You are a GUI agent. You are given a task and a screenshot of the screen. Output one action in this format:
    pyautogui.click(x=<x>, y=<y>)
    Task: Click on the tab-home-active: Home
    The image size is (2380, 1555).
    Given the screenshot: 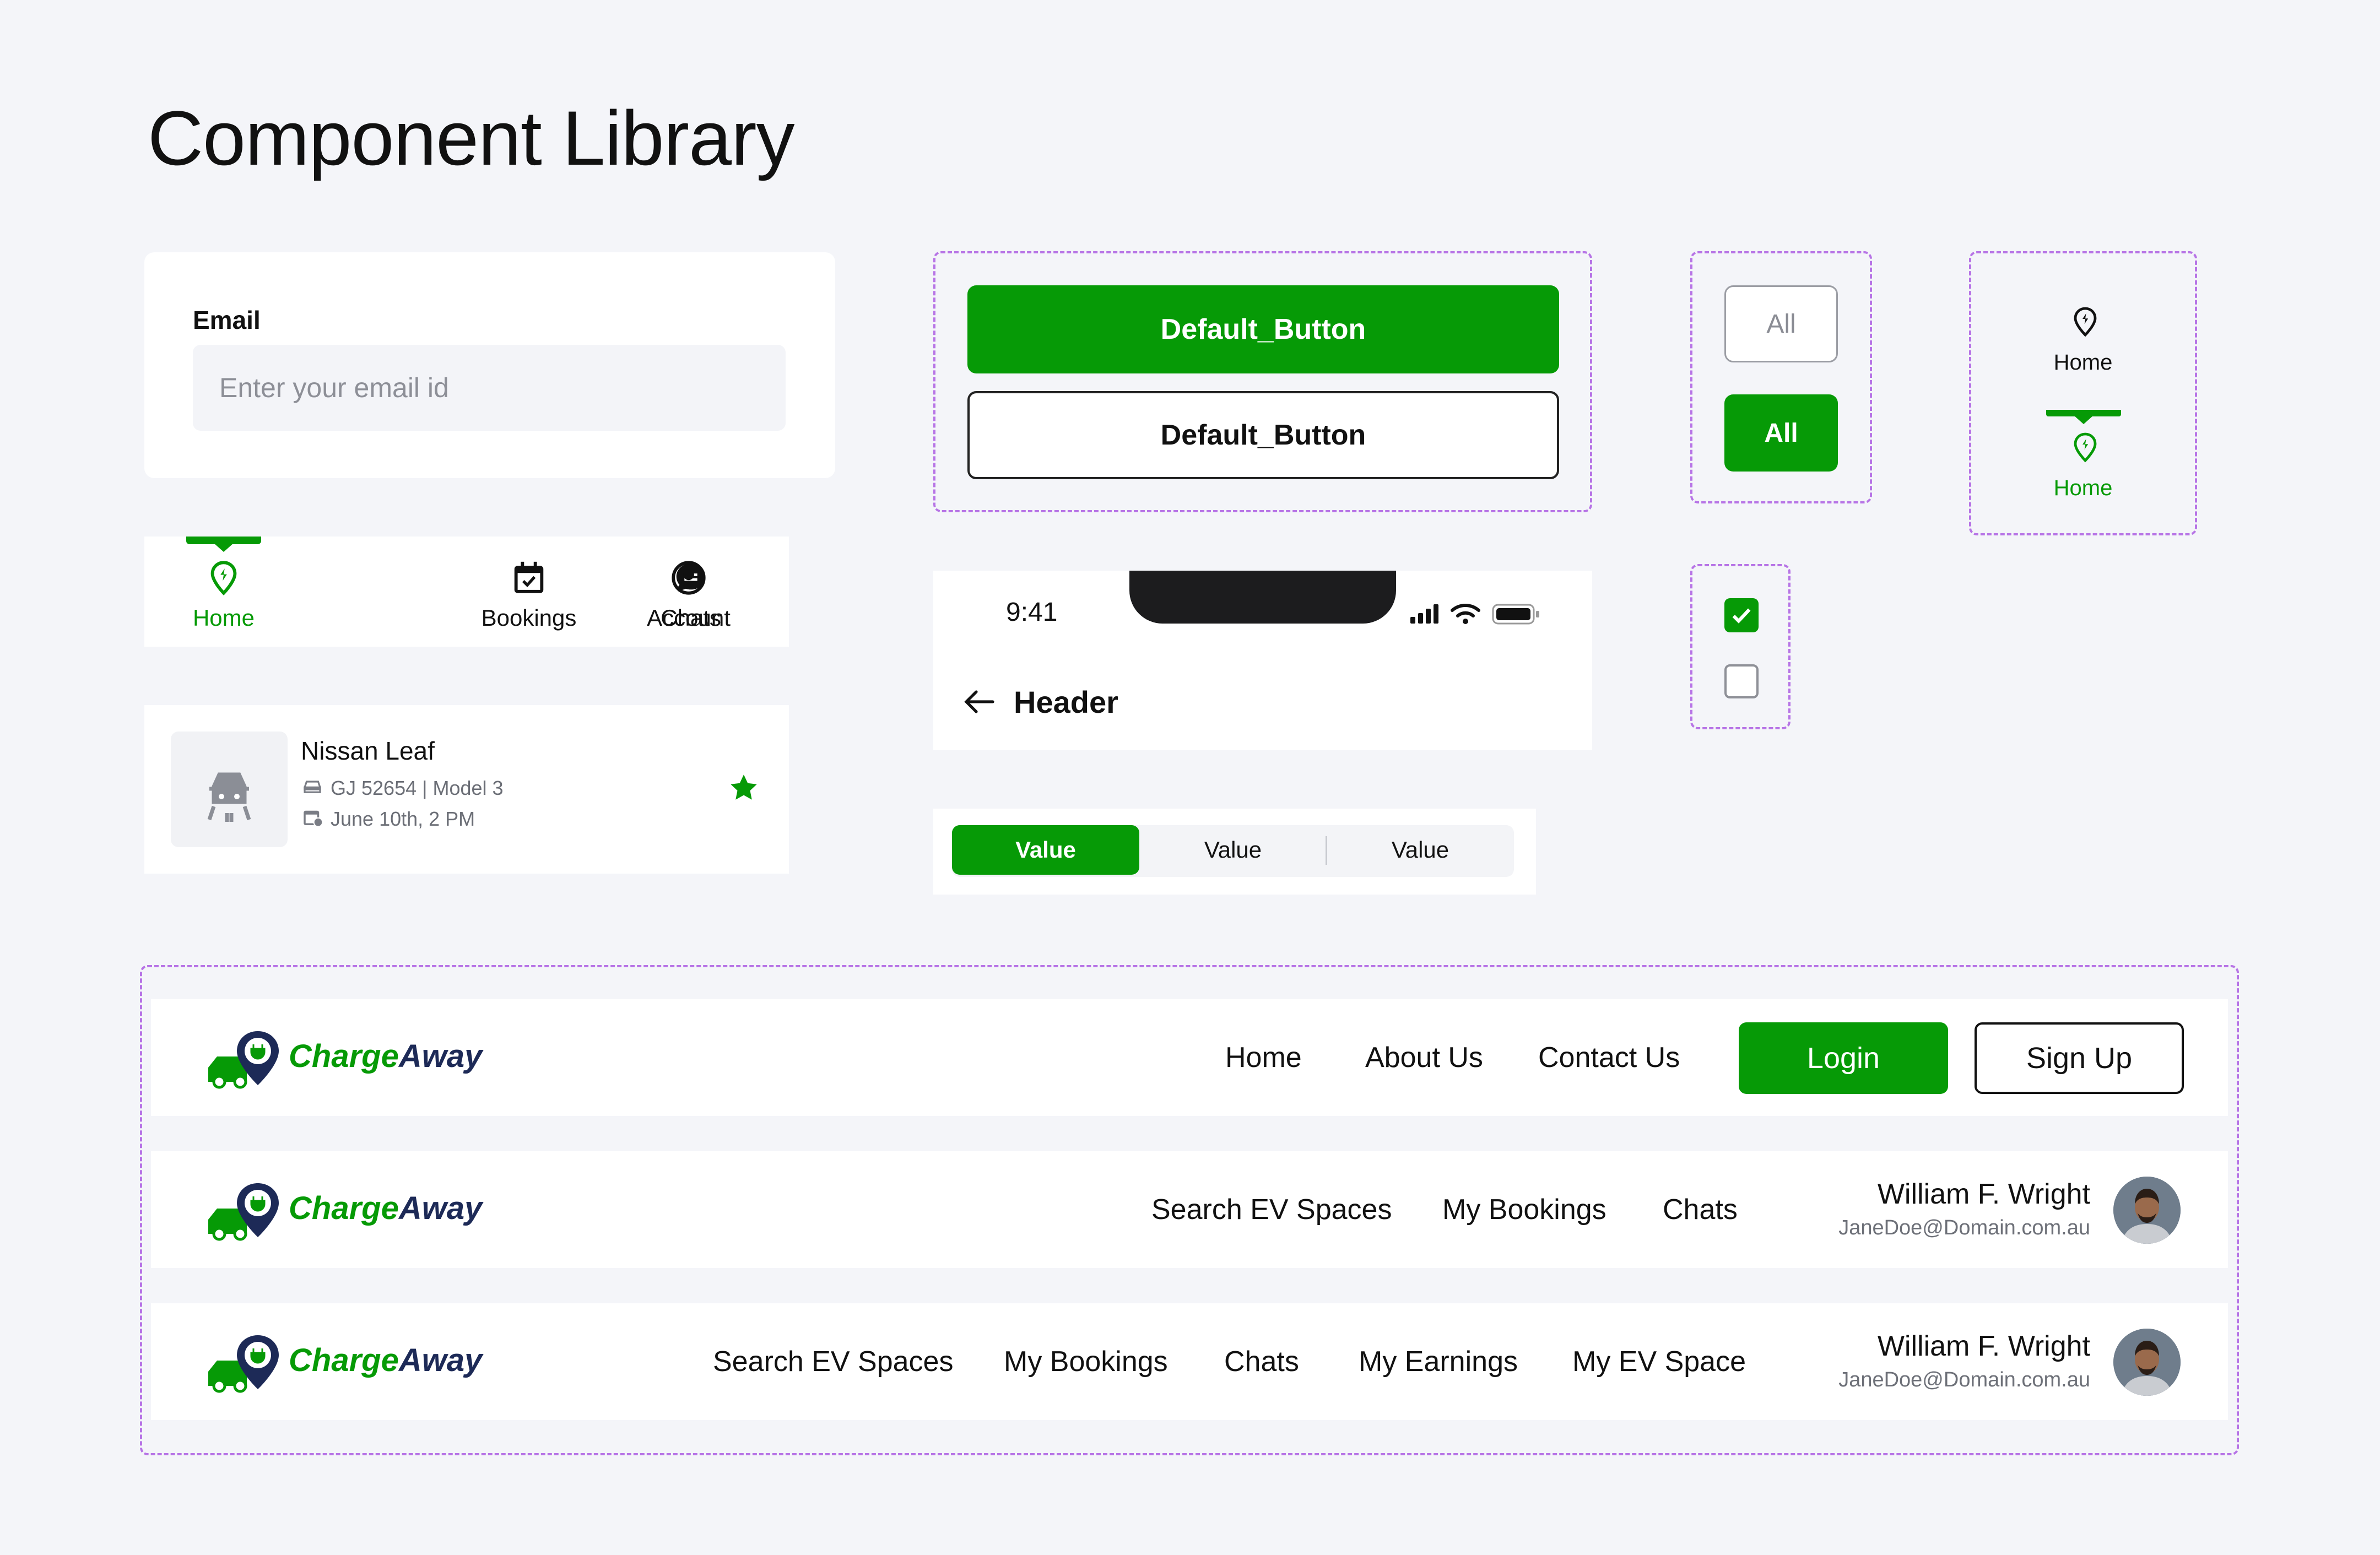 What is the action you would take?
    pyautogui.click(x=2083, y=488)
    